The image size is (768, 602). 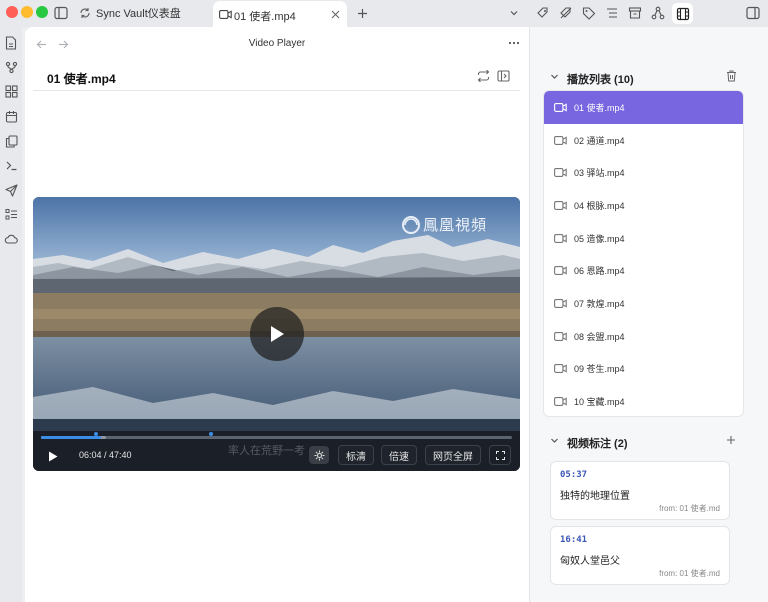 I want to click on annotation-timestamp: 05:37, so click(x=573, y=475).